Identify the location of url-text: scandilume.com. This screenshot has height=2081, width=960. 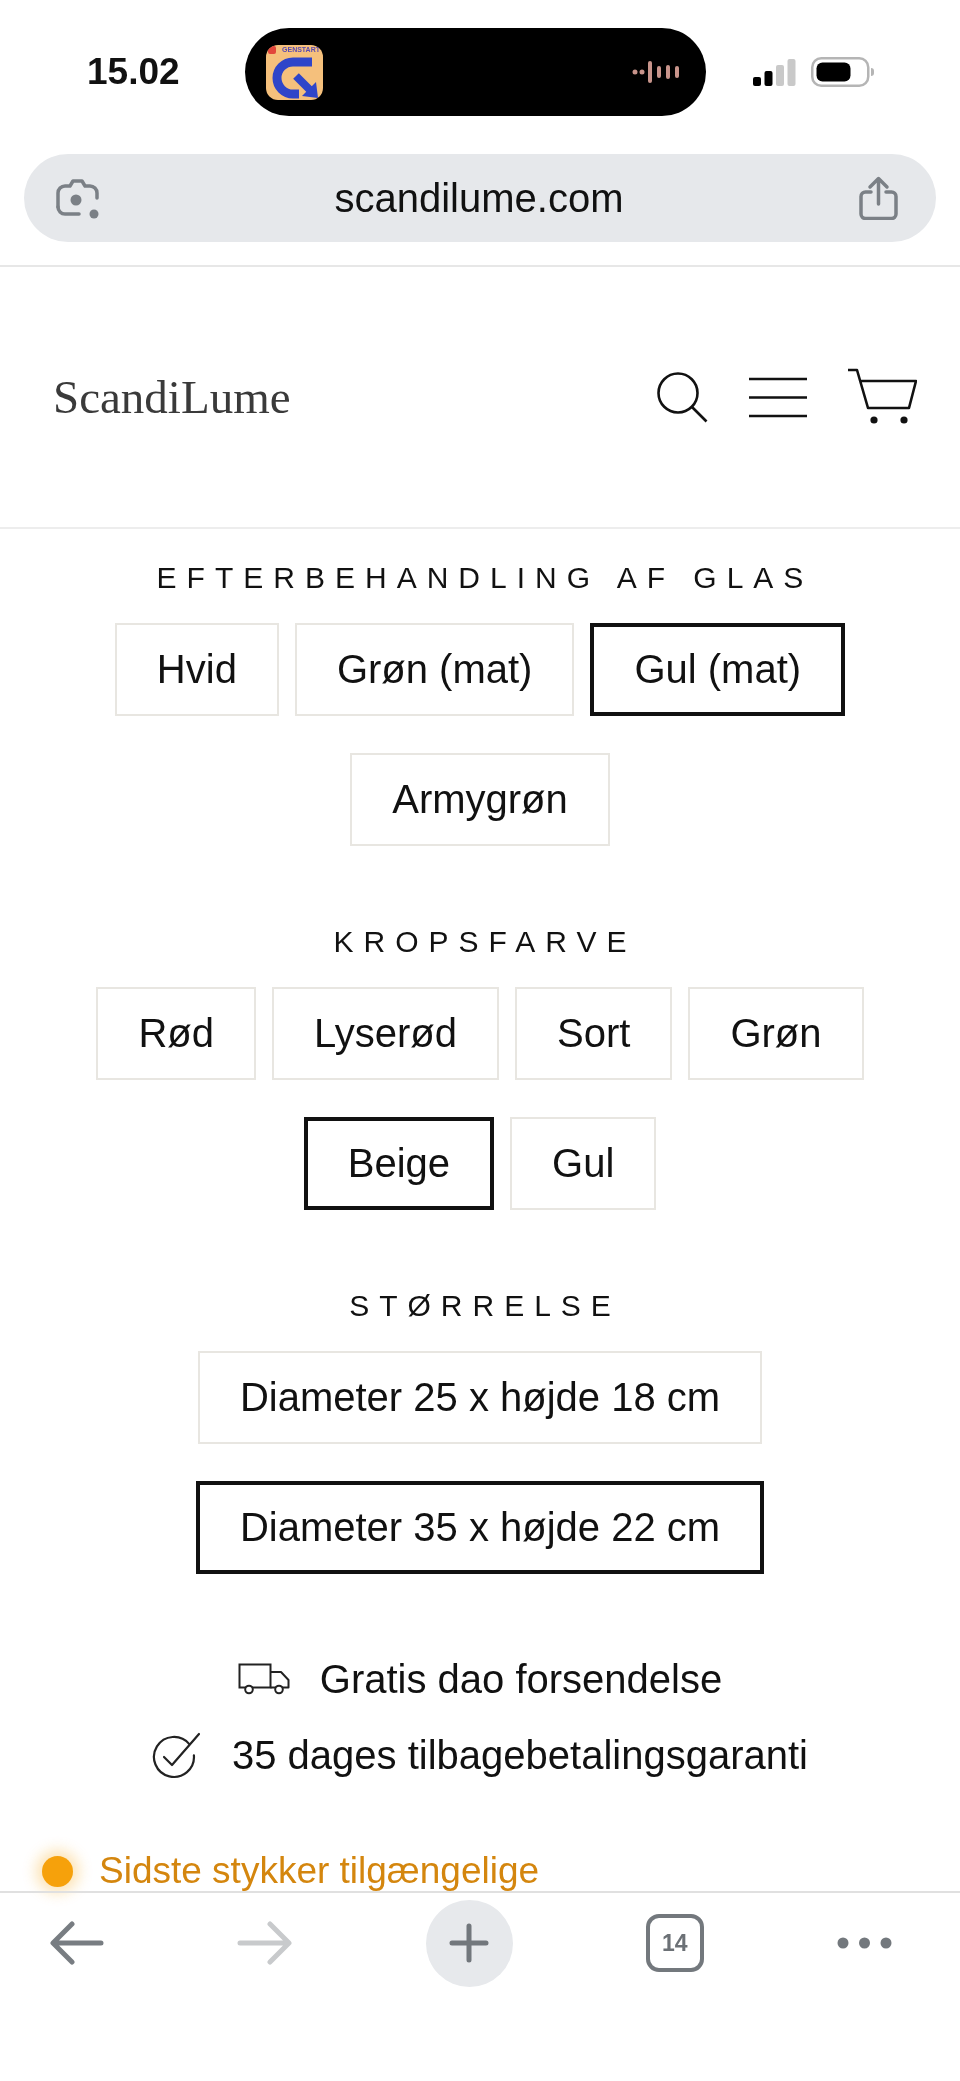
(479, 198).